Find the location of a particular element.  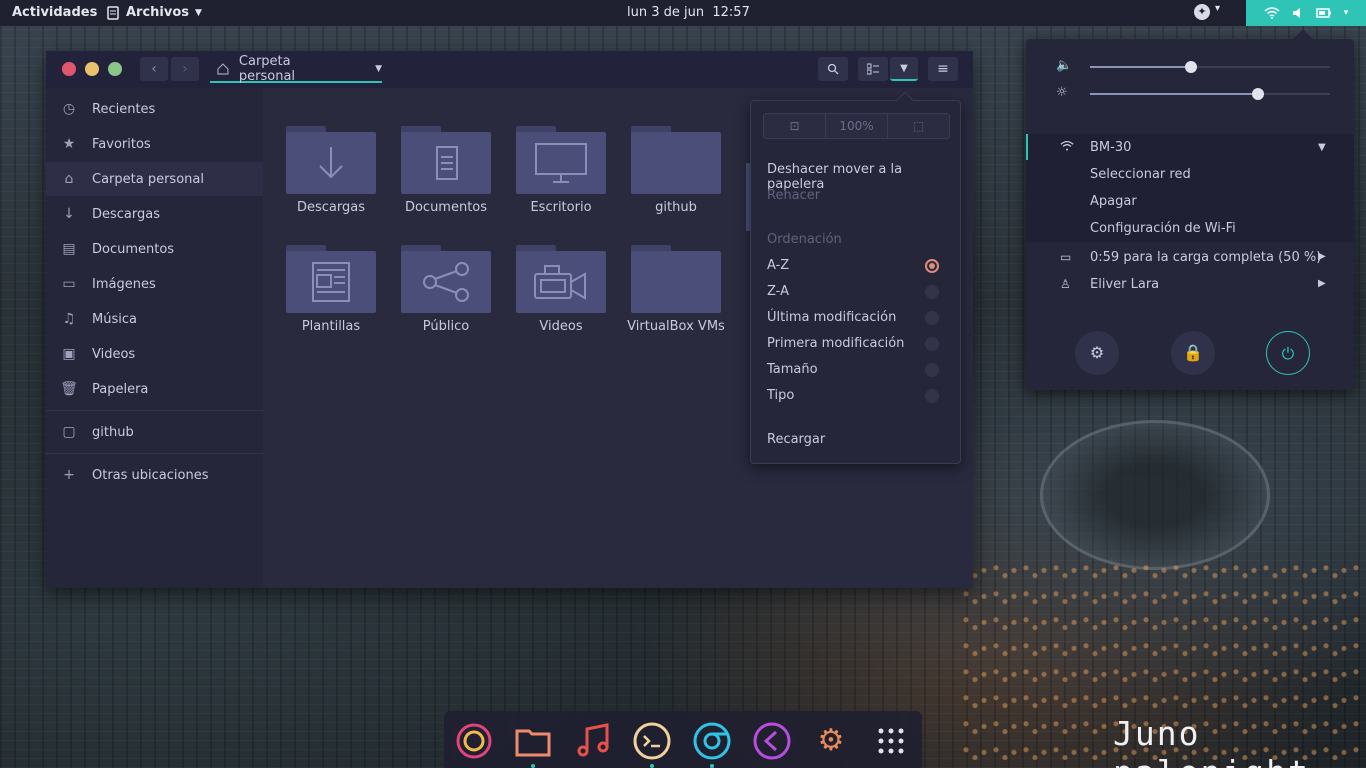

back-button: ‹ is located at coordinates (154, 69).